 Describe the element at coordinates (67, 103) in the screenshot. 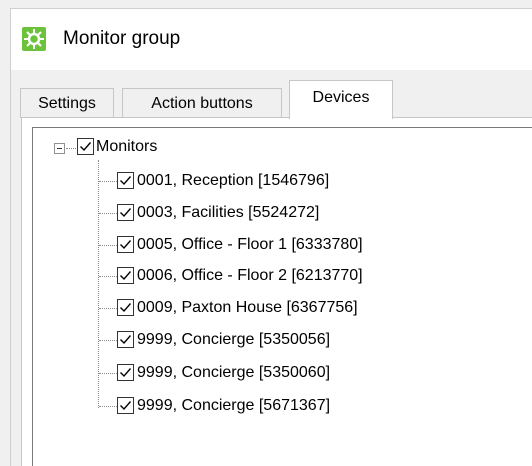

I see `tab-settings: Settings` at that location.